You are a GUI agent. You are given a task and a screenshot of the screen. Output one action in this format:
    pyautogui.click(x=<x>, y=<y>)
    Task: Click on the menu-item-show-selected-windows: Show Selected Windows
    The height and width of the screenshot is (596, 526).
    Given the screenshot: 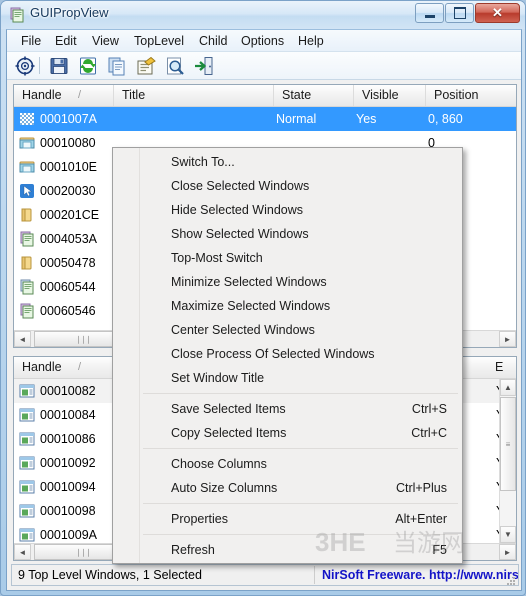 What is the action you would take?
    pyautogui.click(x=287, y=234)
    